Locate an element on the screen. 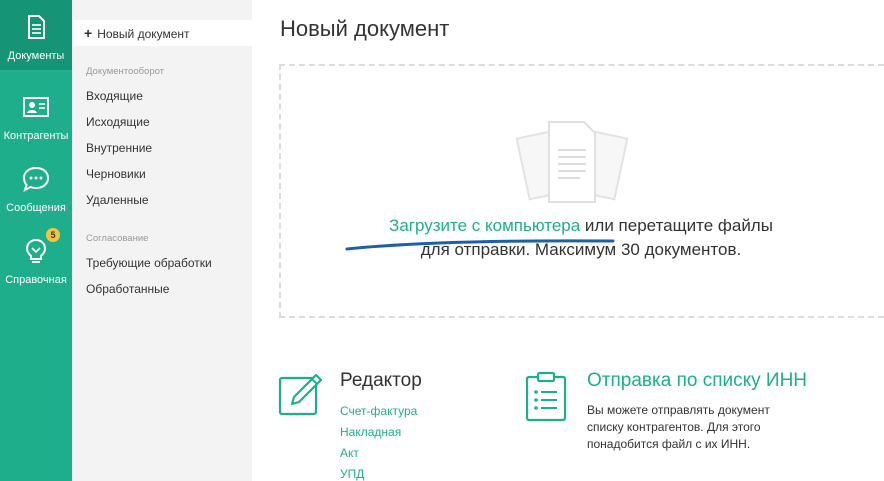 This screenshot has height=481, width=884. rail-item-messages: Сообщения is located at coordinates (36, 187).